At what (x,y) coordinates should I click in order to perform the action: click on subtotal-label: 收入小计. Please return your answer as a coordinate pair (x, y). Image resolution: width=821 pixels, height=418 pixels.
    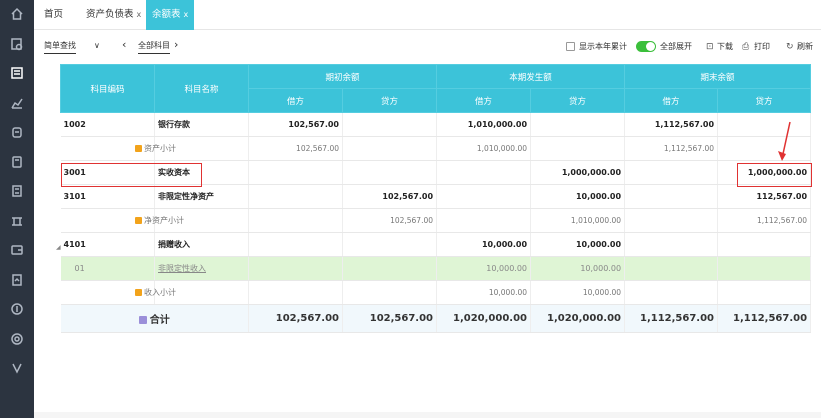
    Looking at the image, I should click on (192, 292).